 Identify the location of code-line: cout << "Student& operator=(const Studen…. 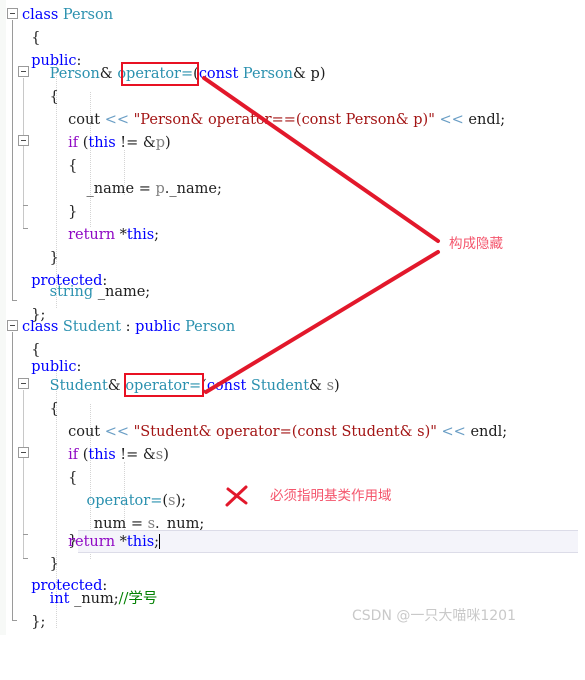
(292, 432).